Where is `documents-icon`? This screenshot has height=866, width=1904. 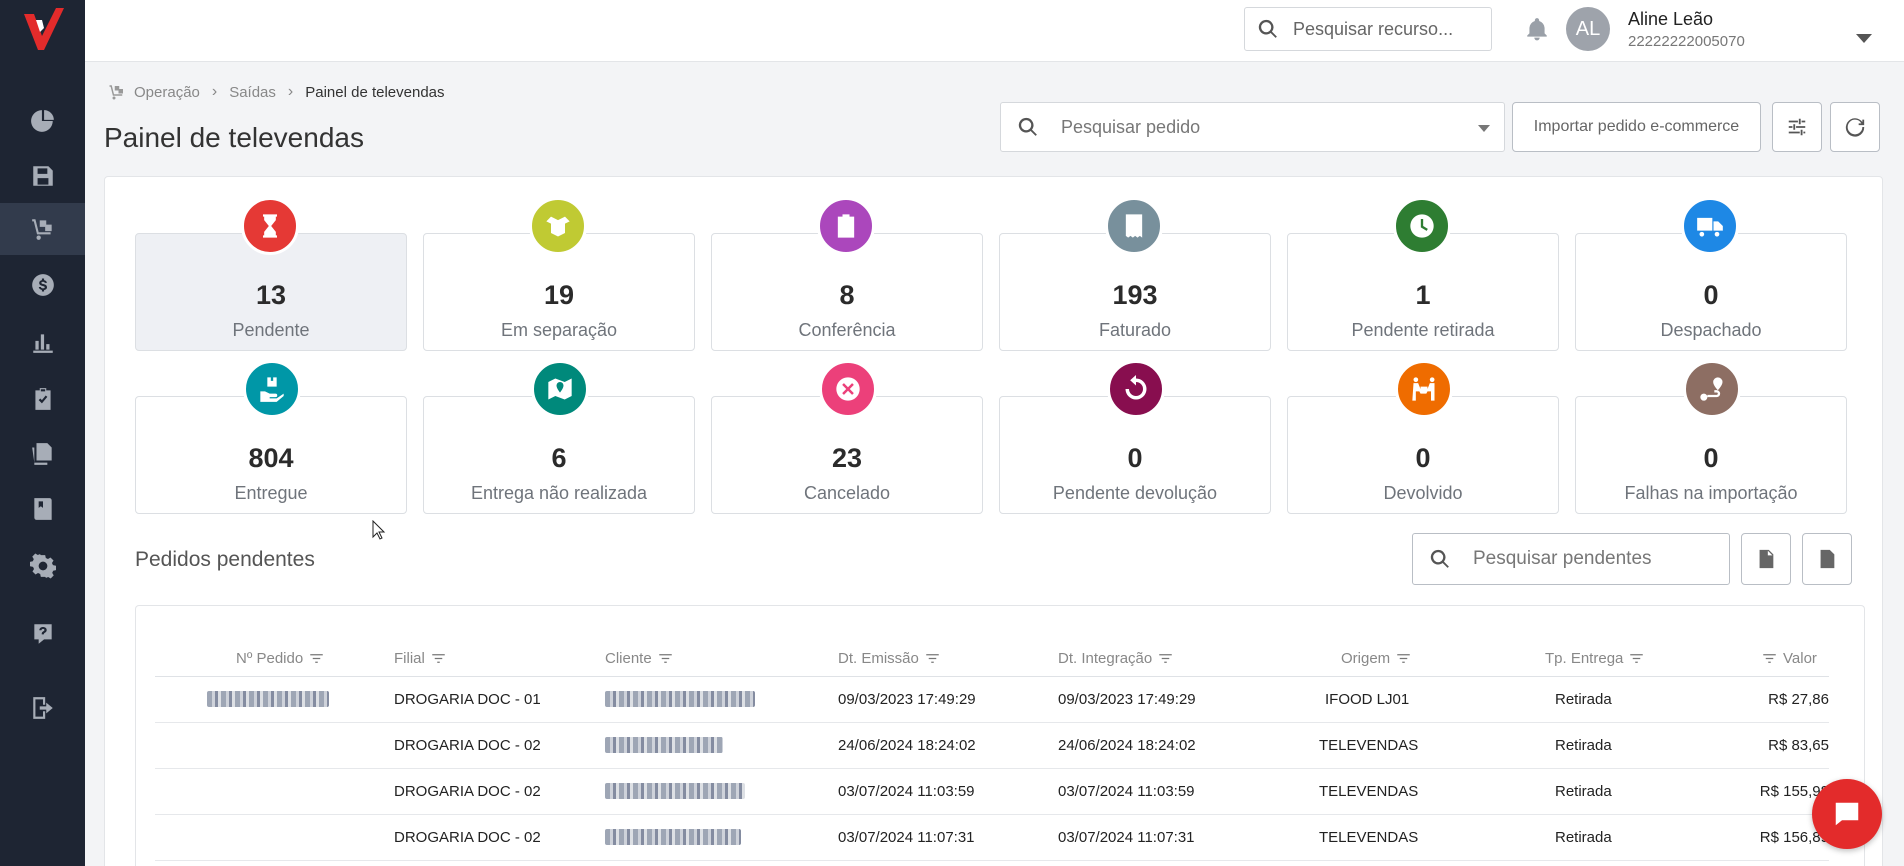
documents-icon is located at coordinates (41, 454).